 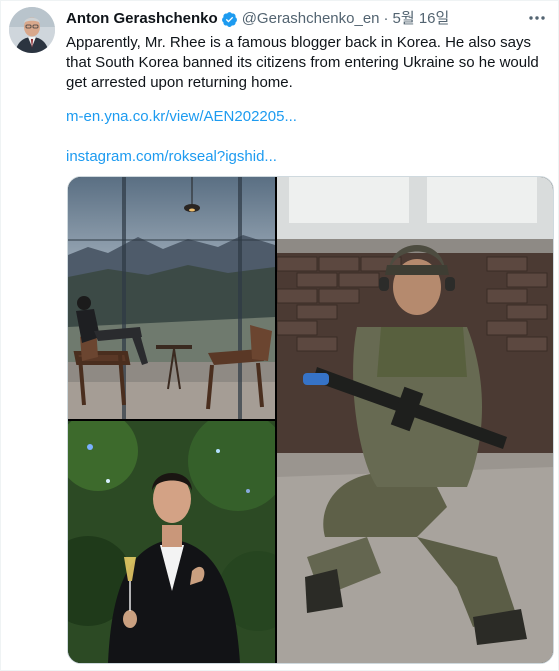 What do you see at coordinates (537, 18) in the screenshot?
I see `more-options-icon` at bounding box center [537, 18].